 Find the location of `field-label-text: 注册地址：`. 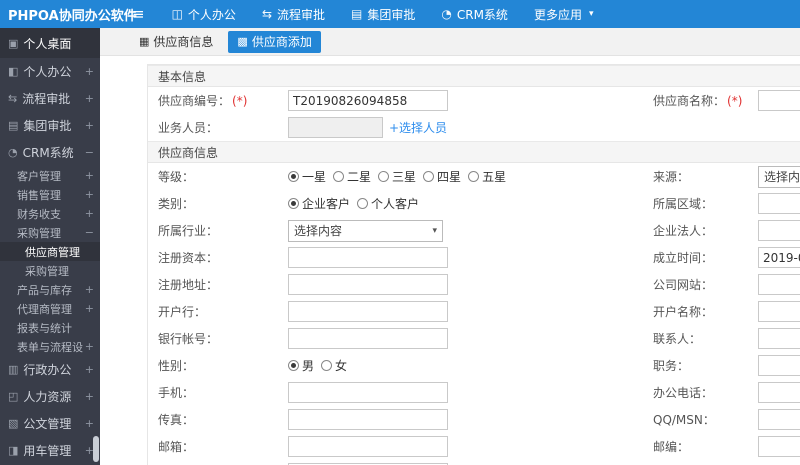

field-label-text: 注册地址： is located at coordinates (188, 285).